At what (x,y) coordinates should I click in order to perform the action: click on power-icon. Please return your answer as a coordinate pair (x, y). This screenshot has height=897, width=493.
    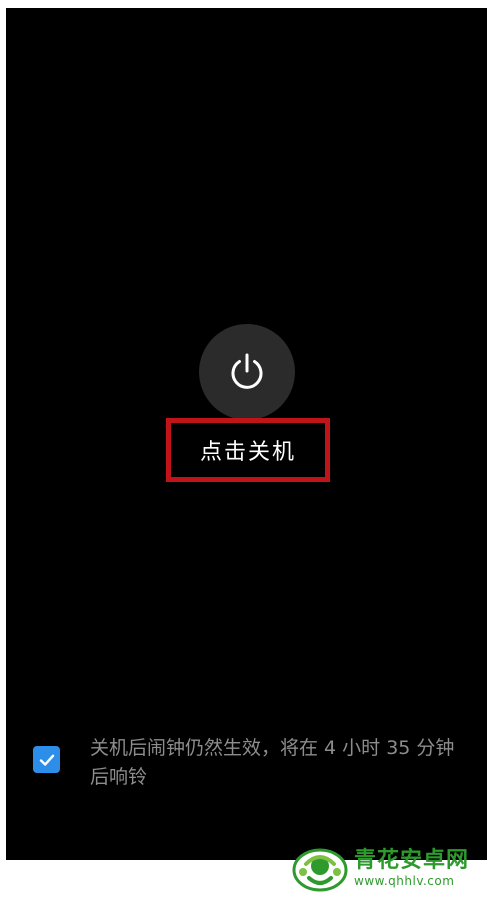
    Looking at the image, I should click on (247, 371).